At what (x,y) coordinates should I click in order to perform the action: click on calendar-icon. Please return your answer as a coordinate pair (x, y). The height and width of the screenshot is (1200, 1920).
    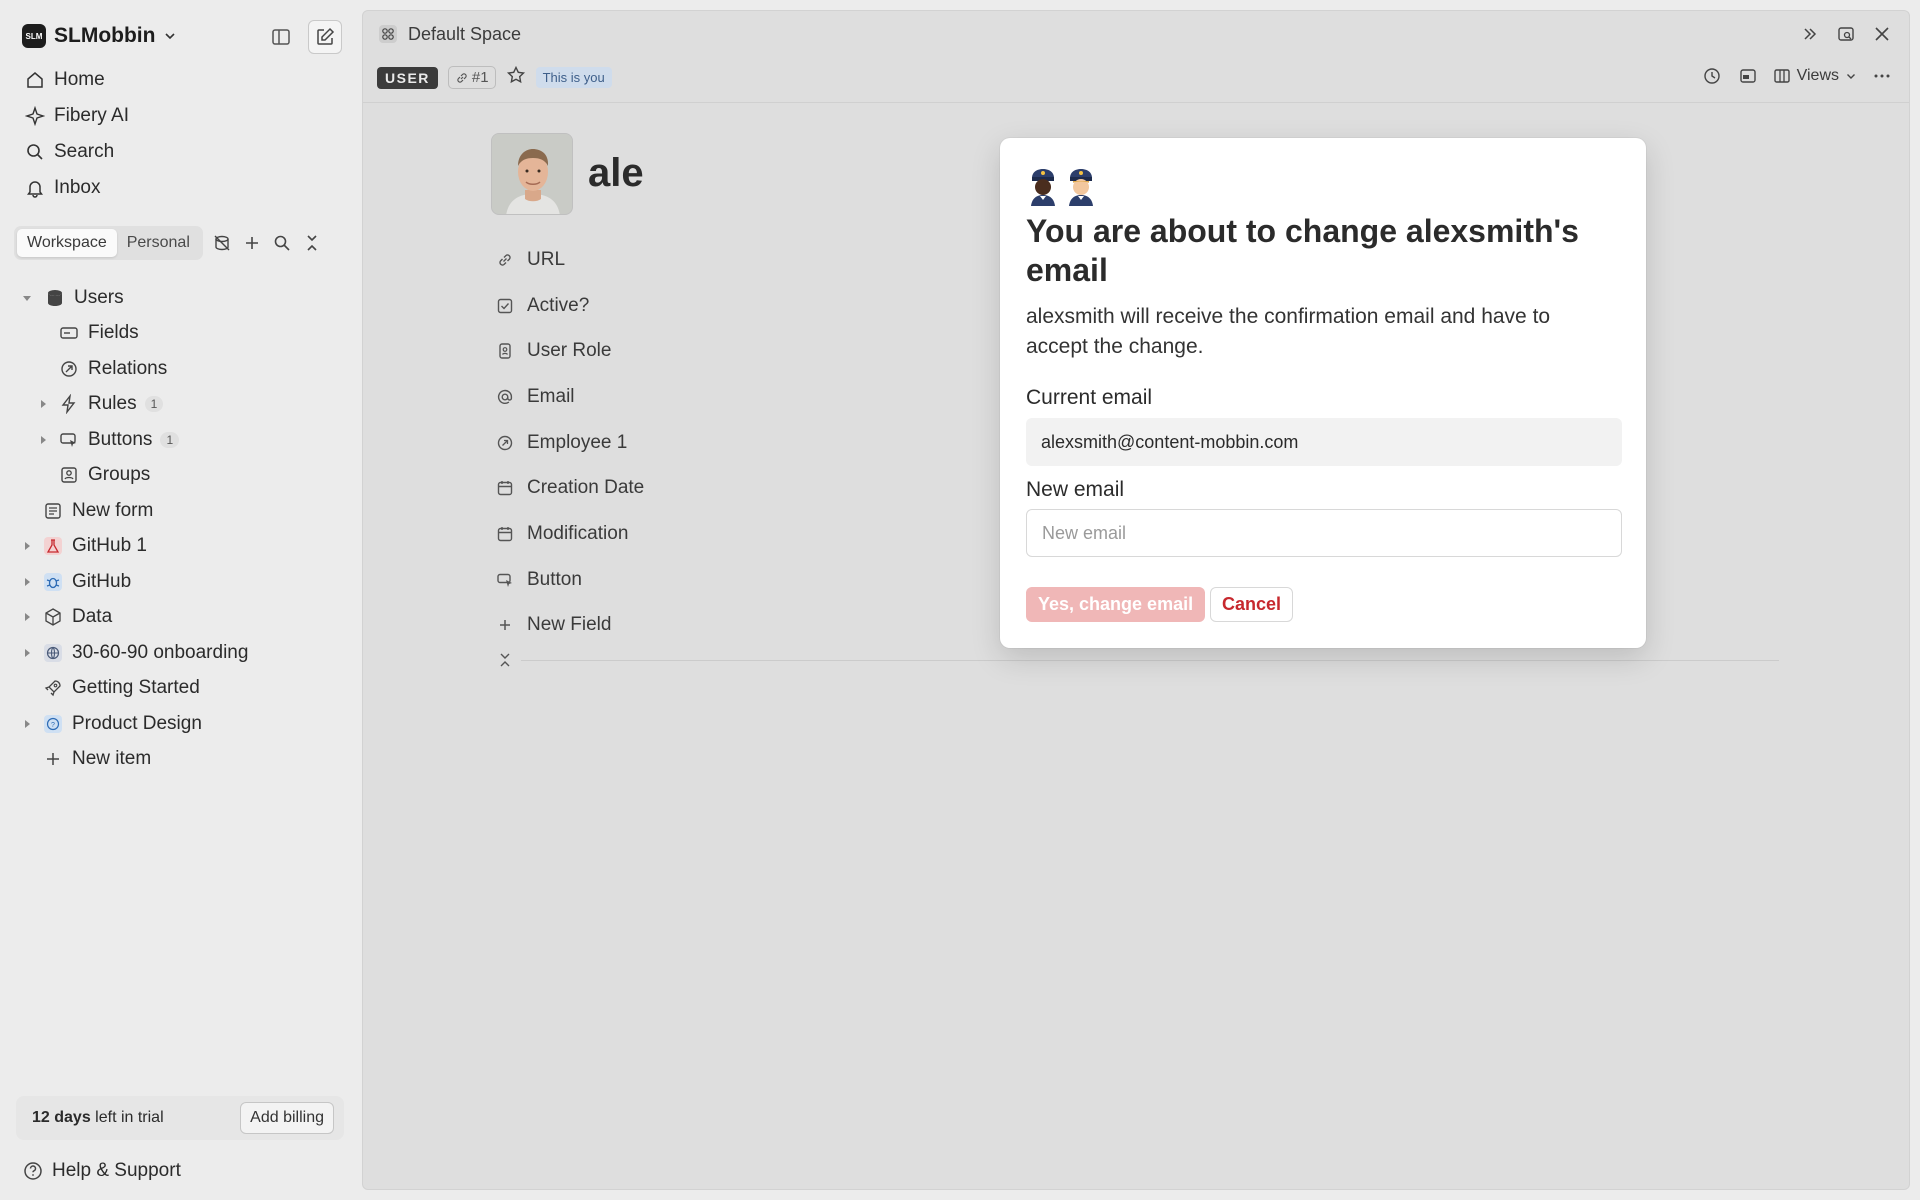
    Looking at the image, I should click on (505, 534).